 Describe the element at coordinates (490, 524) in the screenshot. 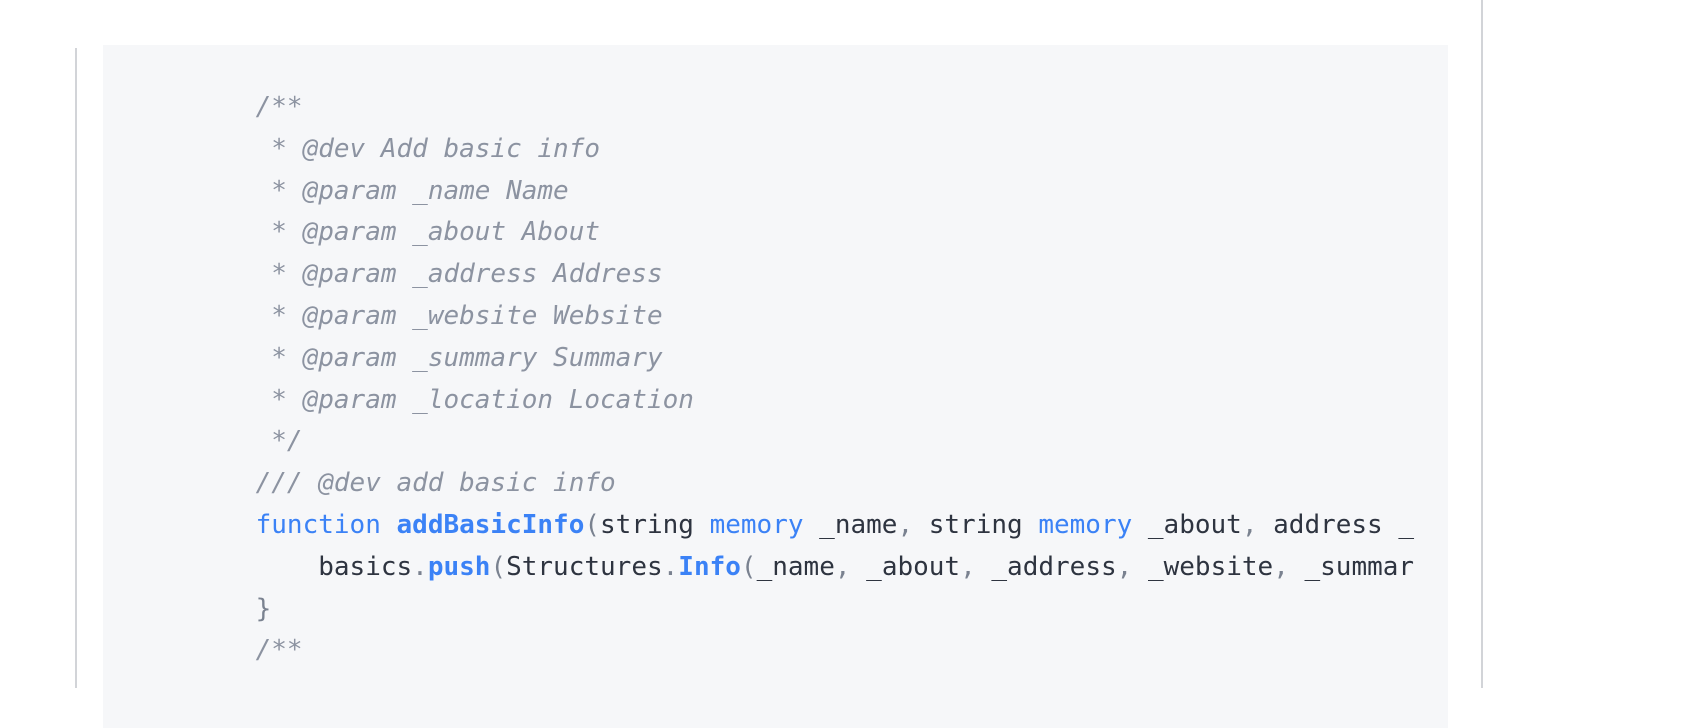

I see `code-token-fn: addBasicInfo` at that location.